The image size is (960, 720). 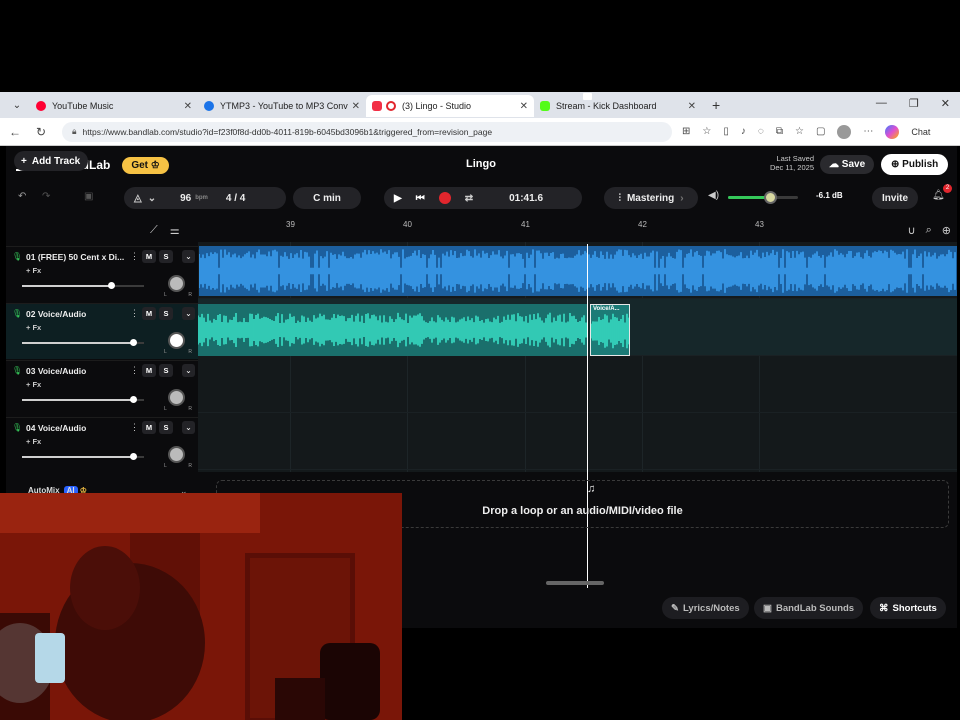 I want to click on track-settings-icon: ⚌, so click(x=175, y=230).